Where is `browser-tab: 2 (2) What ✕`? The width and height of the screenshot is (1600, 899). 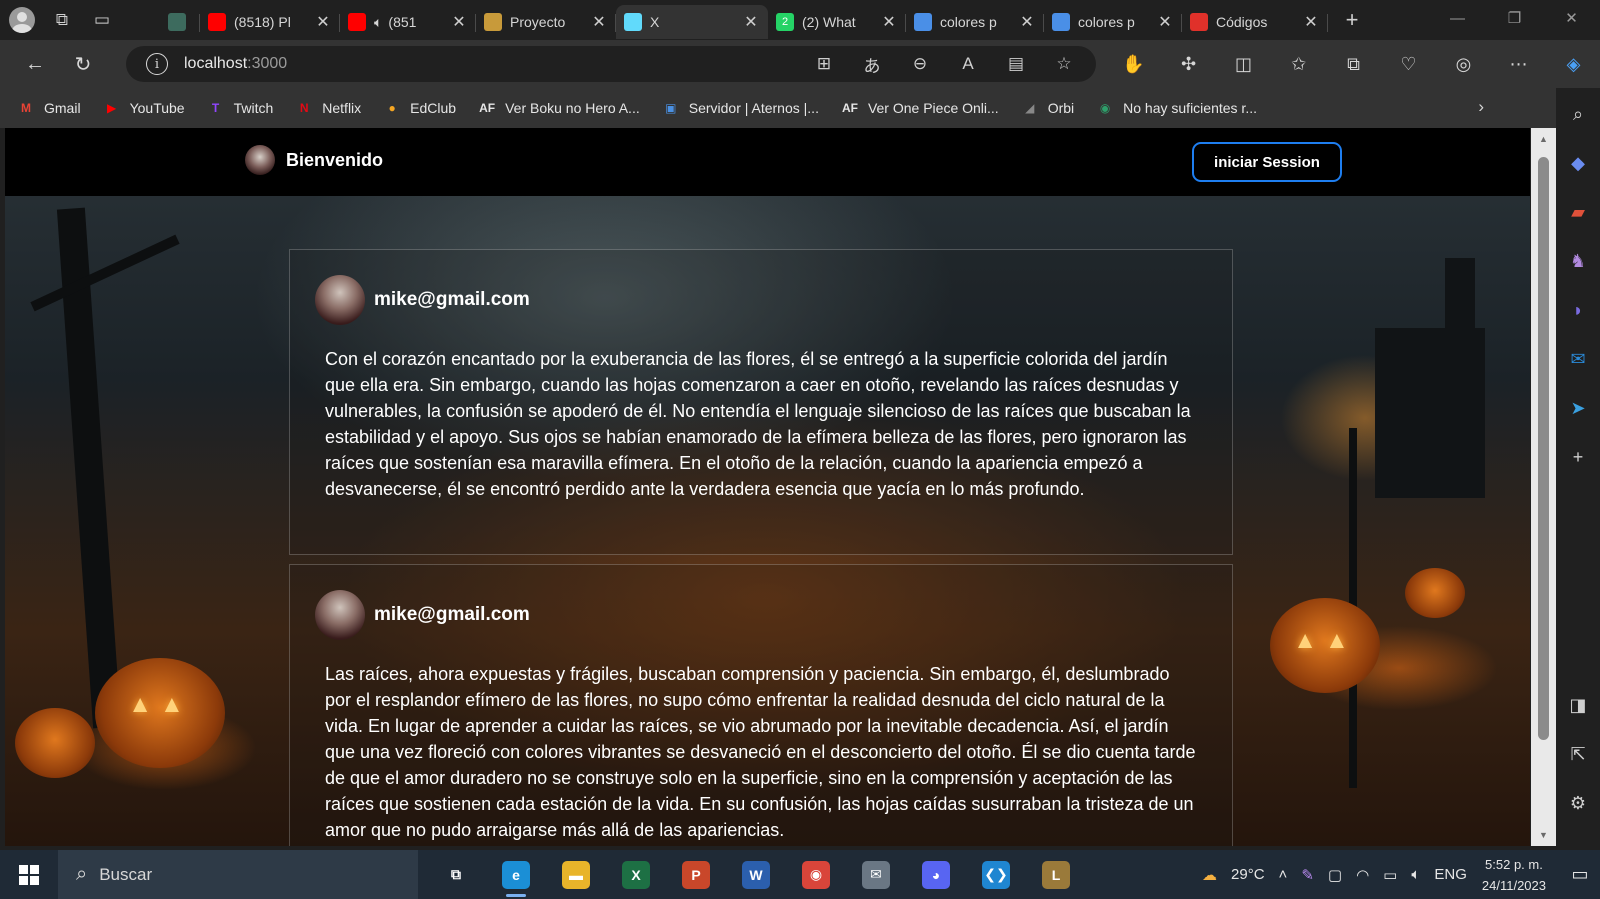
browser-tab: 2 (2) What ✕ is located at coordinates (837, 22).